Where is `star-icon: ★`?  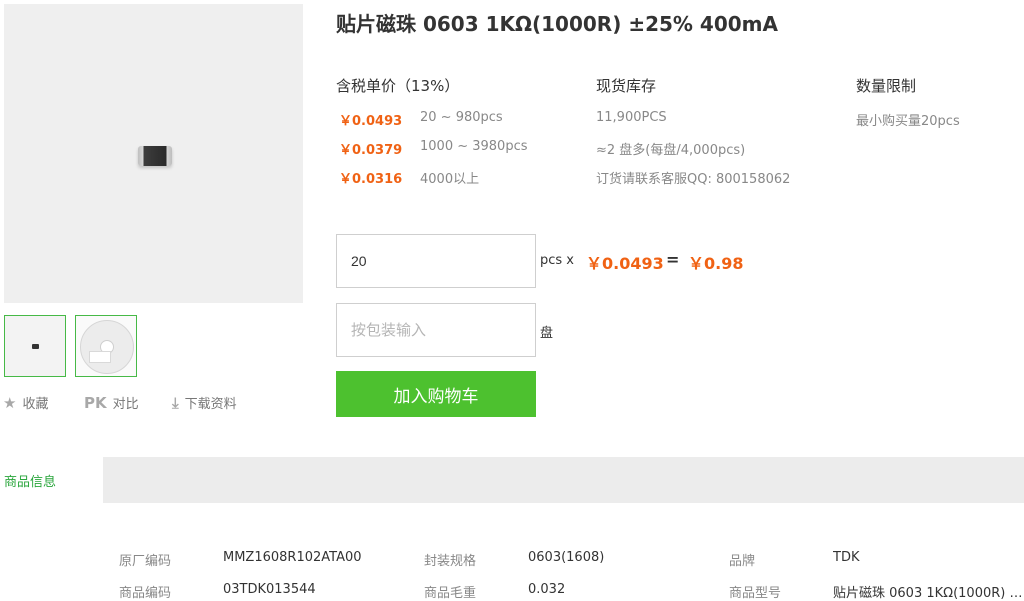 star-icon: ★ is located at coordinates (10, 402).